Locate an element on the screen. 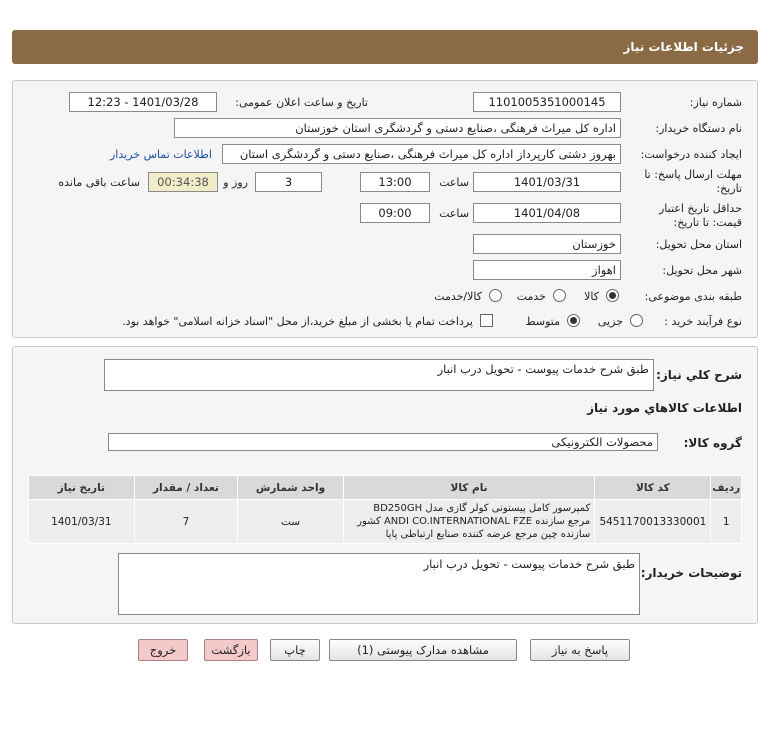 This screenshot has width=770, height=745. reply-button: پاسخ به نیاز is located at coordinates (580, 650).